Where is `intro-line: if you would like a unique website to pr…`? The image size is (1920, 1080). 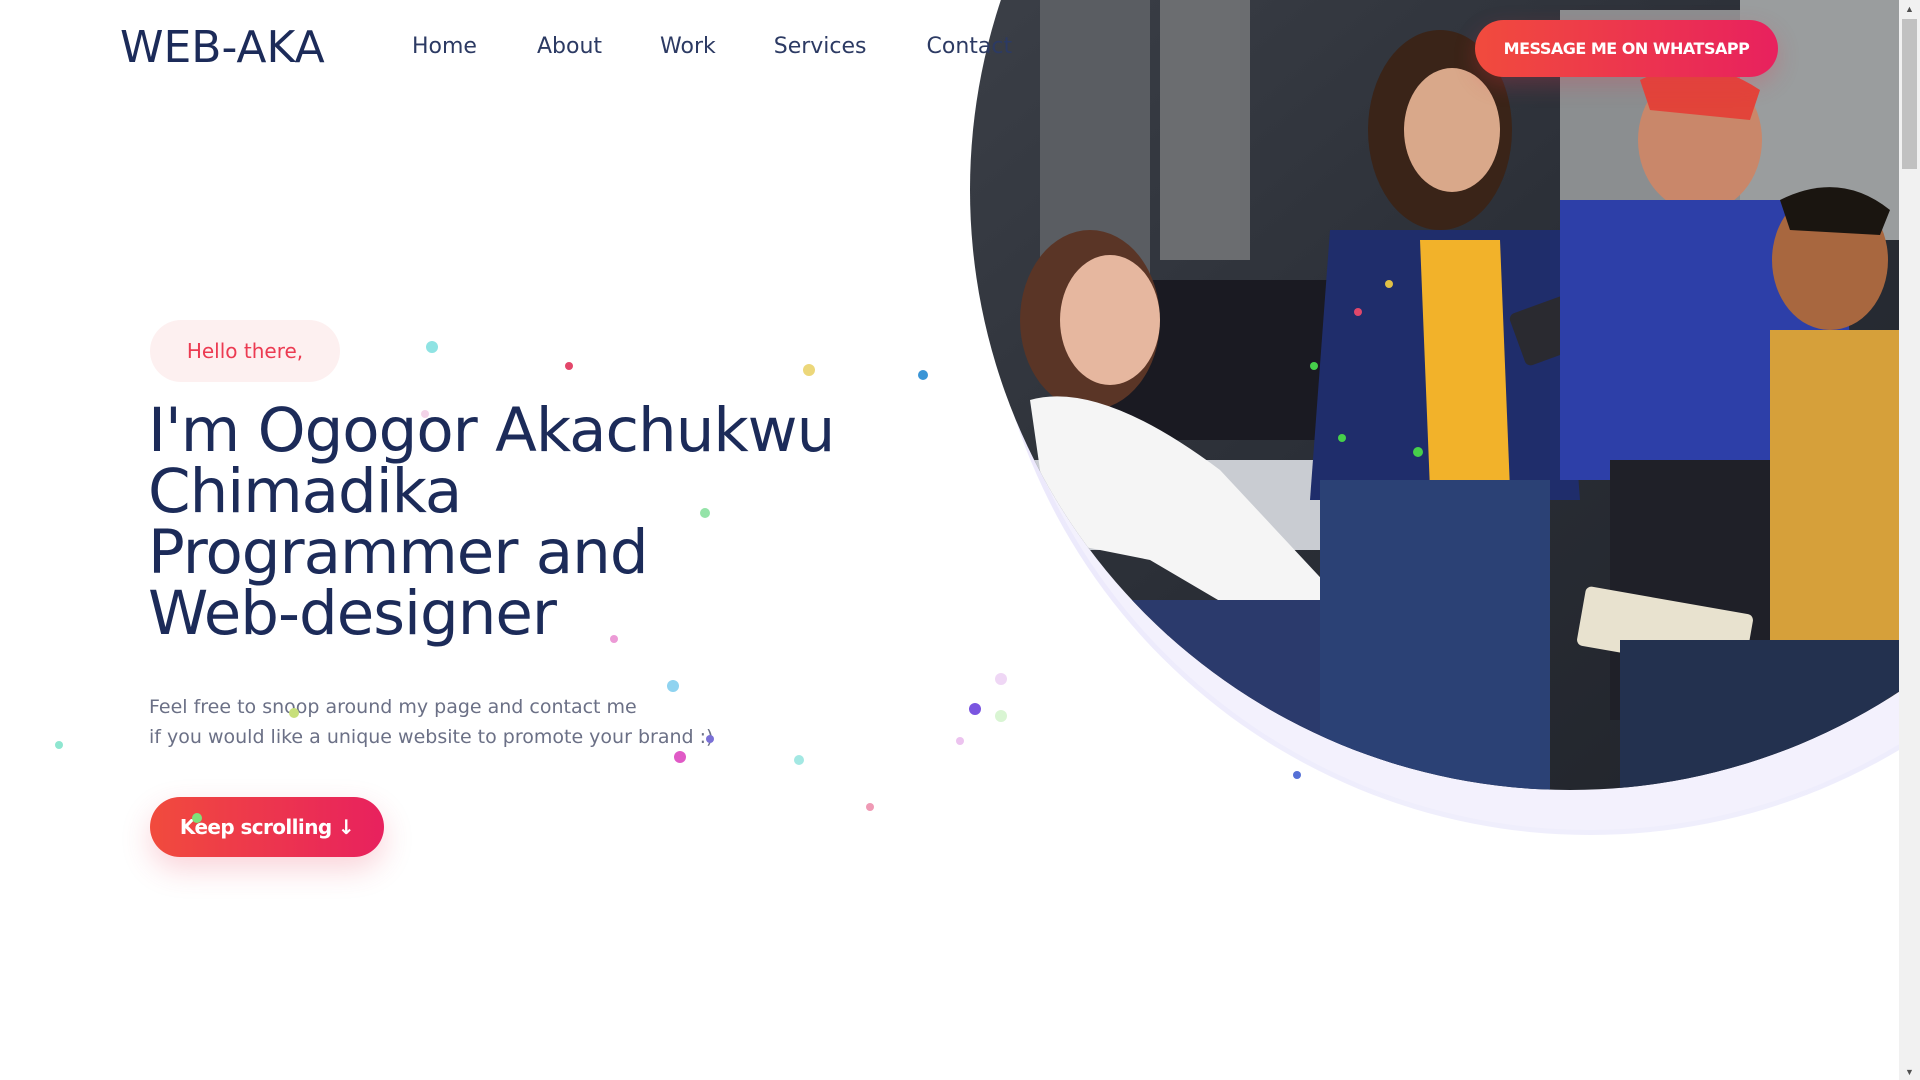 intro-line: if you would like a unique website to pr… is located at coordinates (431, 737).